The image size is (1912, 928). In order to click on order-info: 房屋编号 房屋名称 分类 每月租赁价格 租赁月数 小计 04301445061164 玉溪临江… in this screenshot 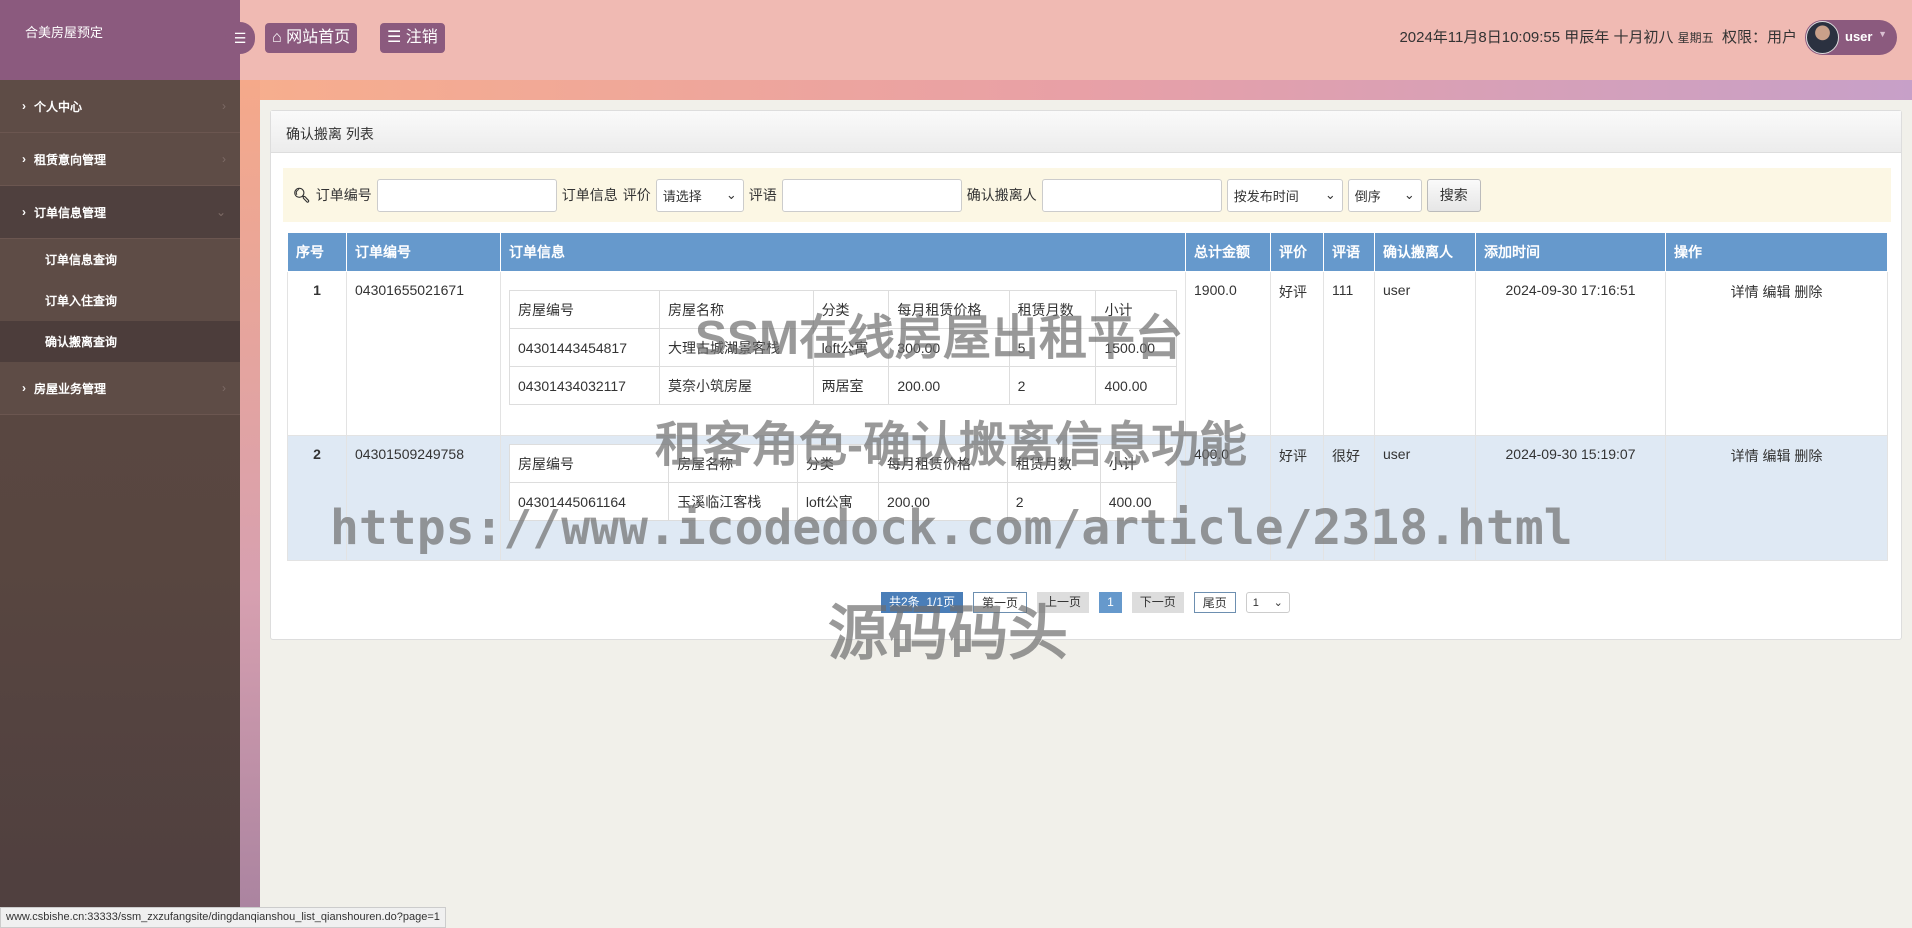, I will do `click(843, 498)`.